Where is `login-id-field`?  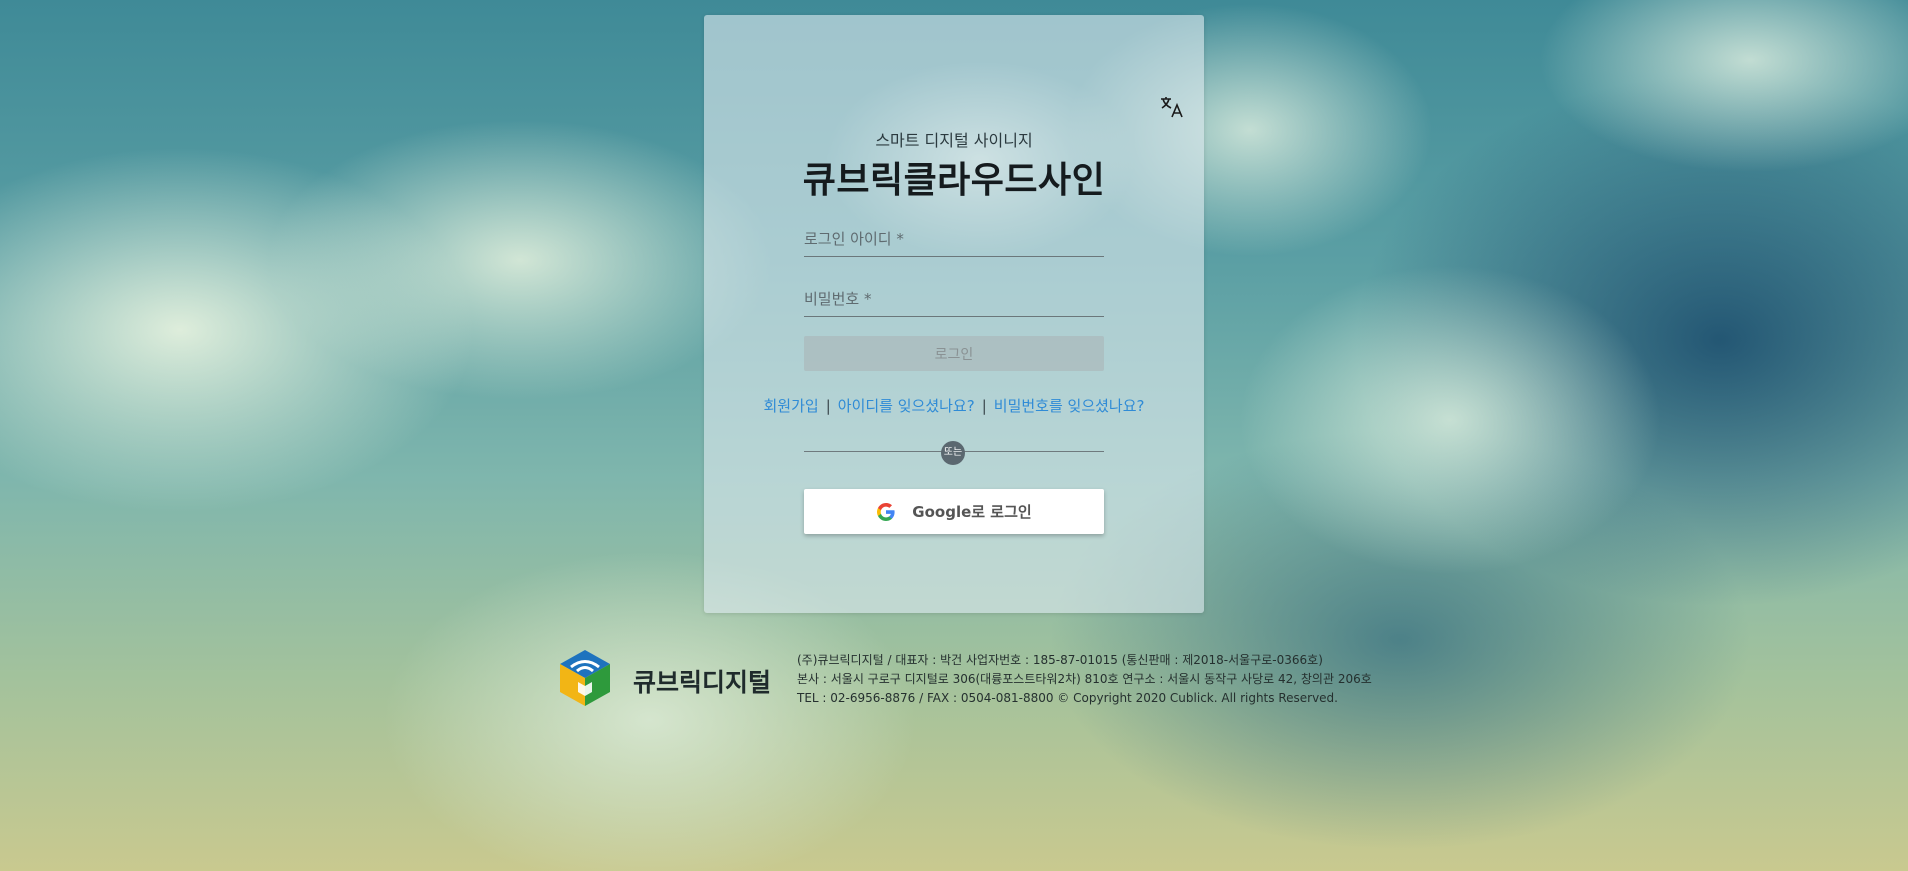 login-id-field is located at coordinates (954, 239).